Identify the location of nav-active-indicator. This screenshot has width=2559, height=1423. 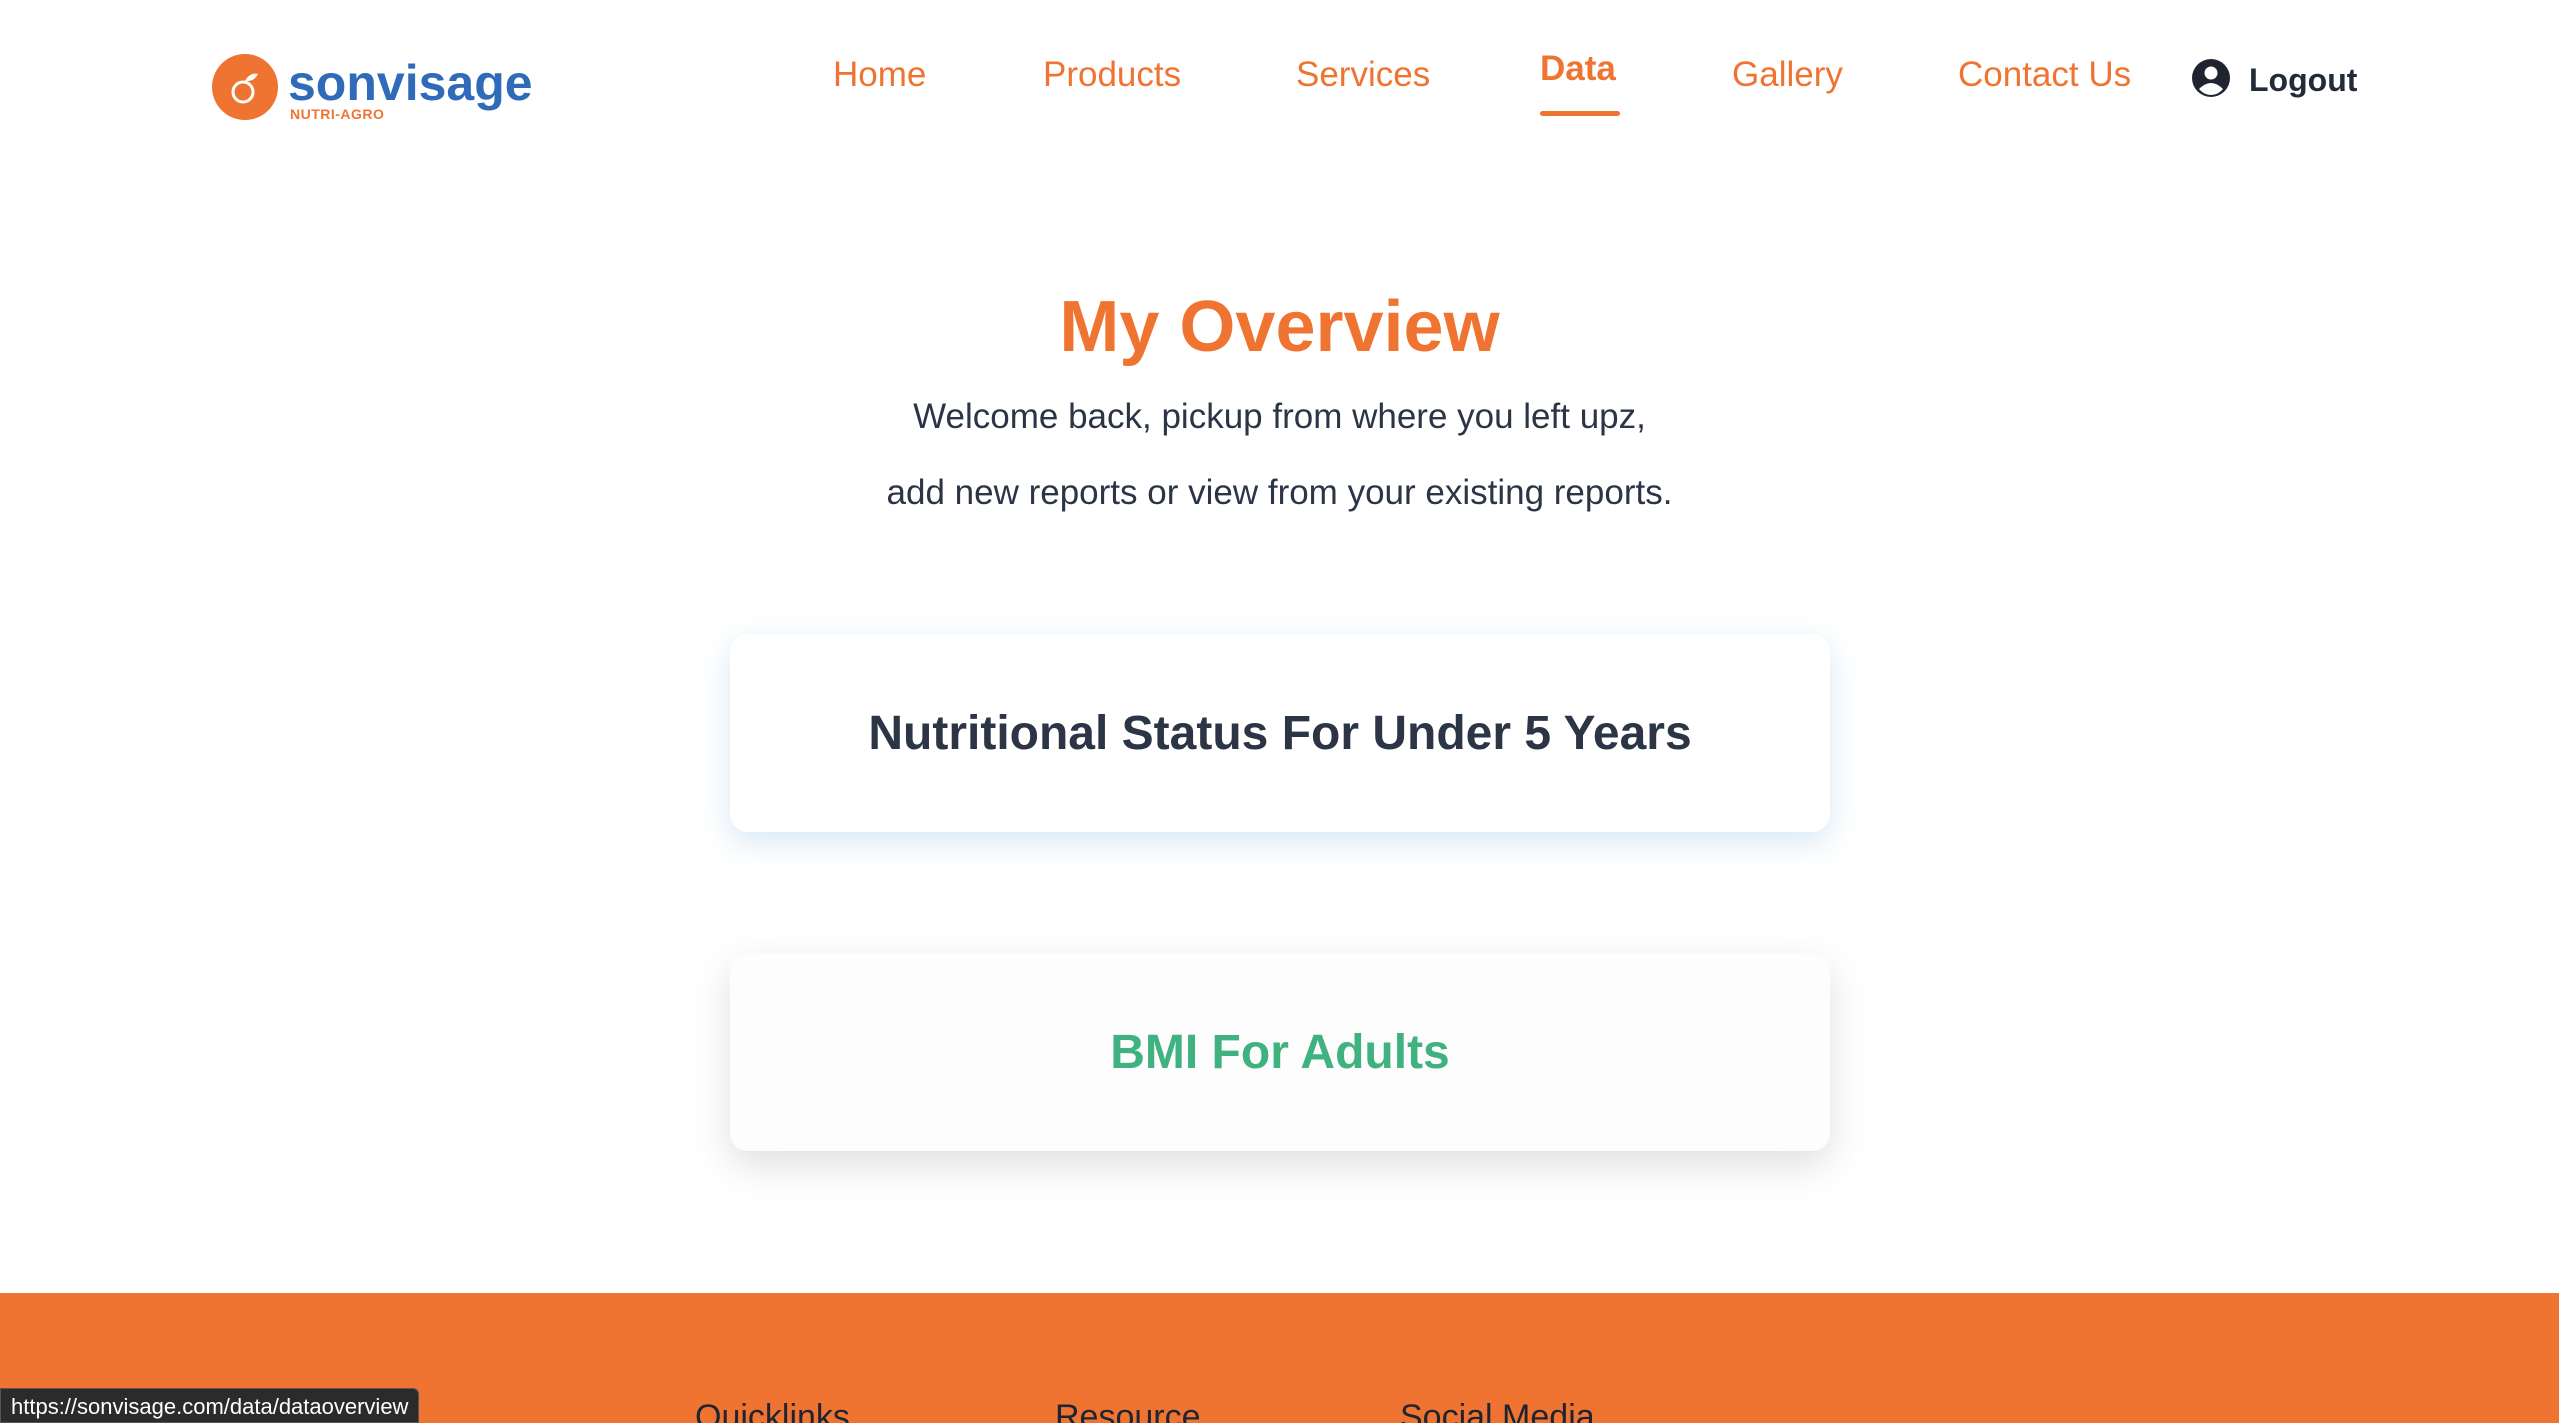
(1580, 113).